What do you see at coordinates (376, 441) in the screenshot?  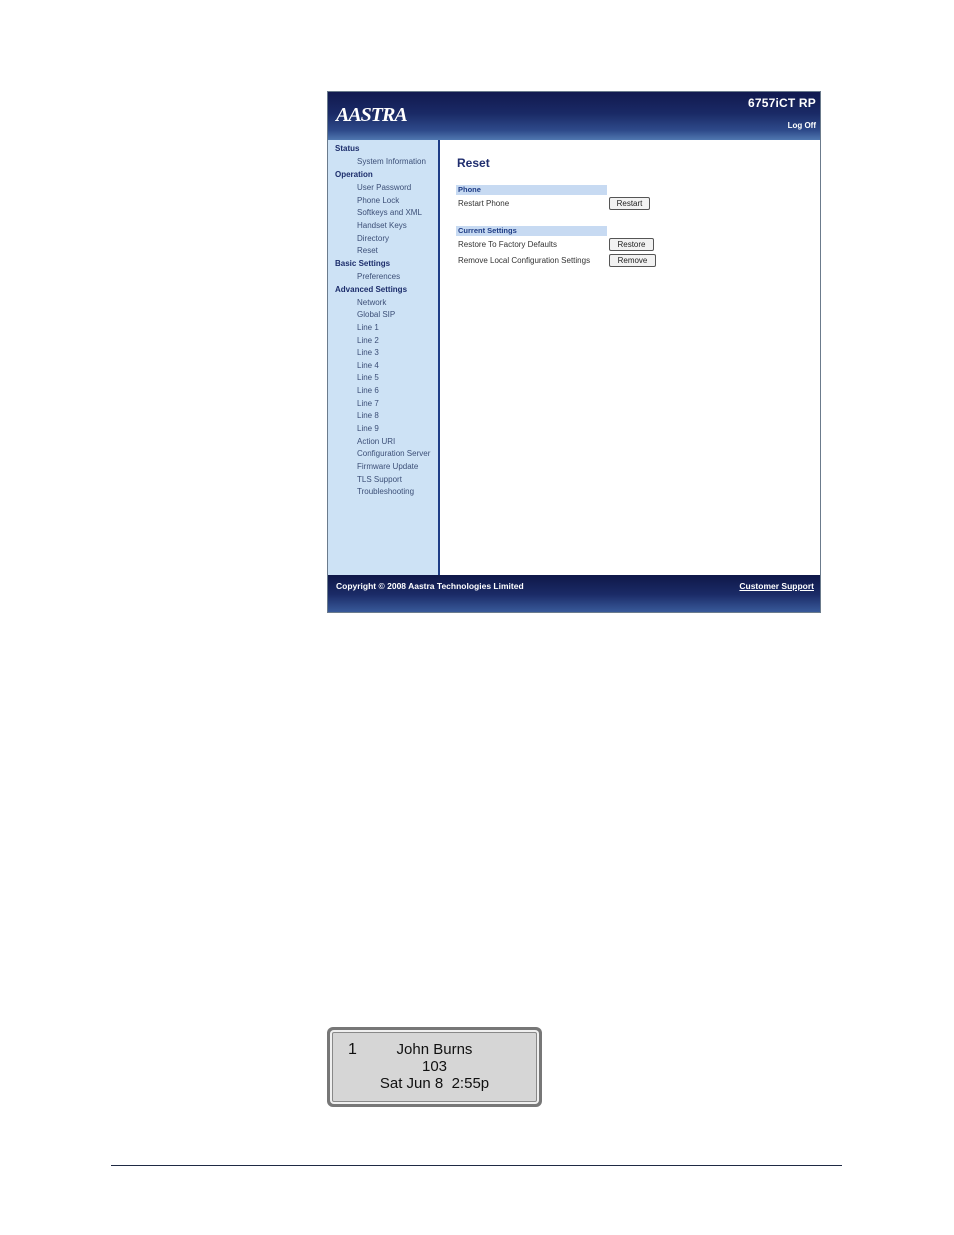 I see `nav-item-action-uri: Action URI` at bounding box center [376, 441].